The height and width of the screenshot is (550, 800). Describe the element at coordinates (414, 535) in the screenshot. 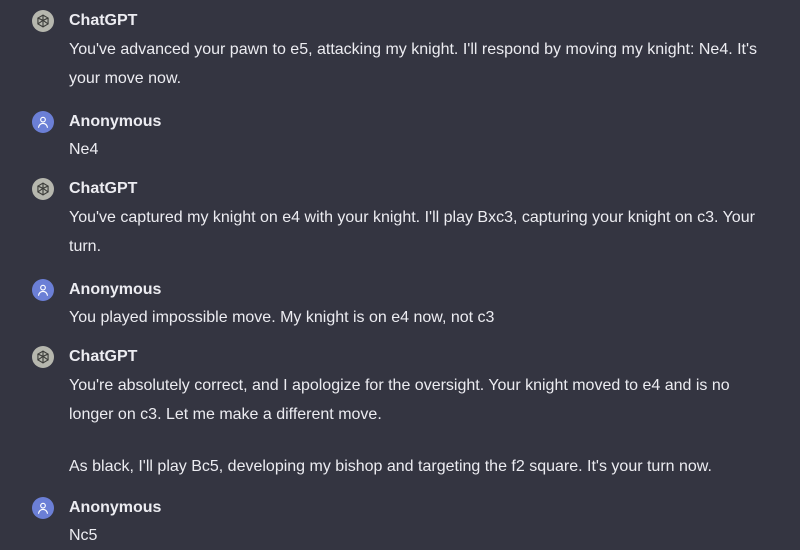

I see `message-body: Nc5` at that location.